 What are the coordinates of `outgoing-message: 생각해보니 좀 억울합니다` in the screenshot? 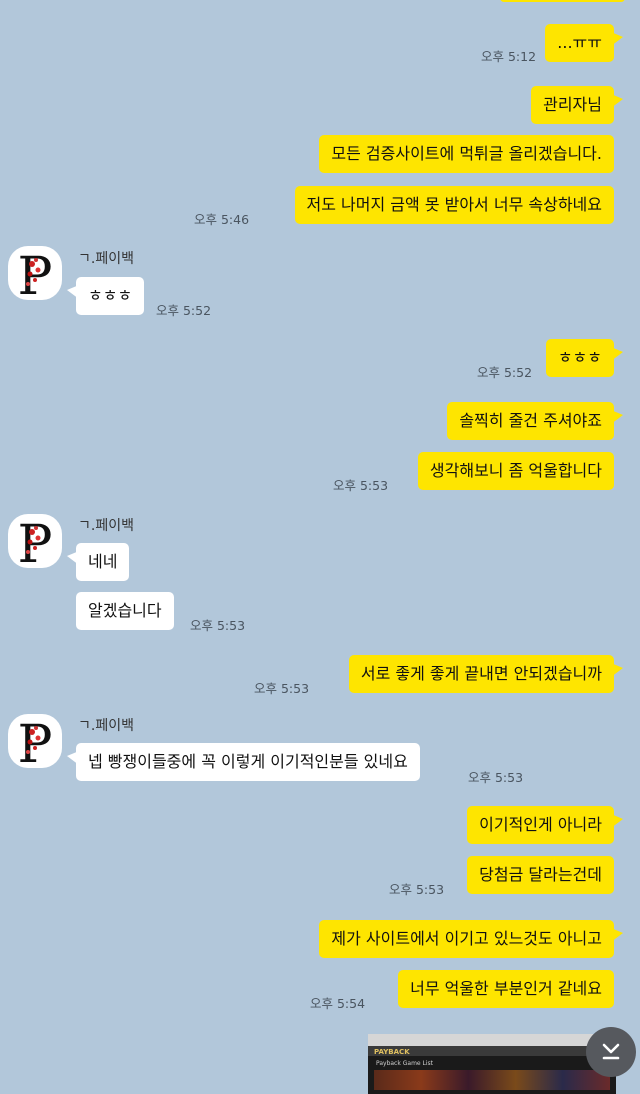 It's located at (515, 471).